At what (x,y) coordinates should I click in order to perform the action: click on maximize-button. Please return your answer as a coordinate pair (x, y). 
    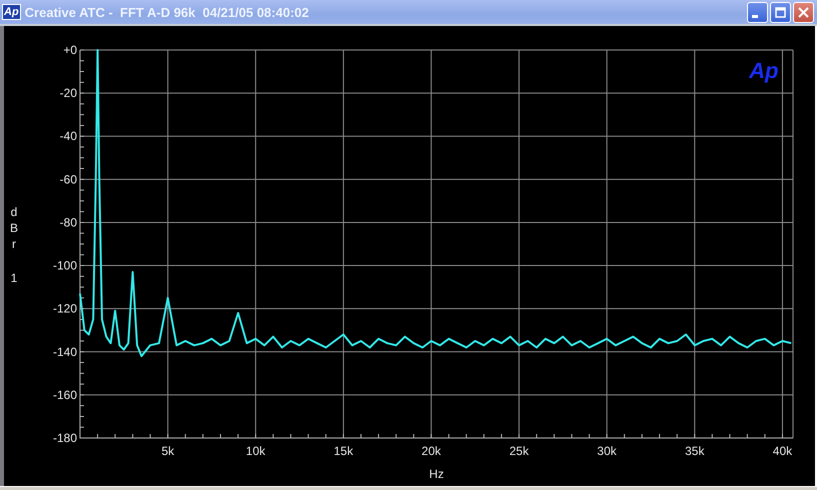
    Looking at the image, I should click on (780, 12).